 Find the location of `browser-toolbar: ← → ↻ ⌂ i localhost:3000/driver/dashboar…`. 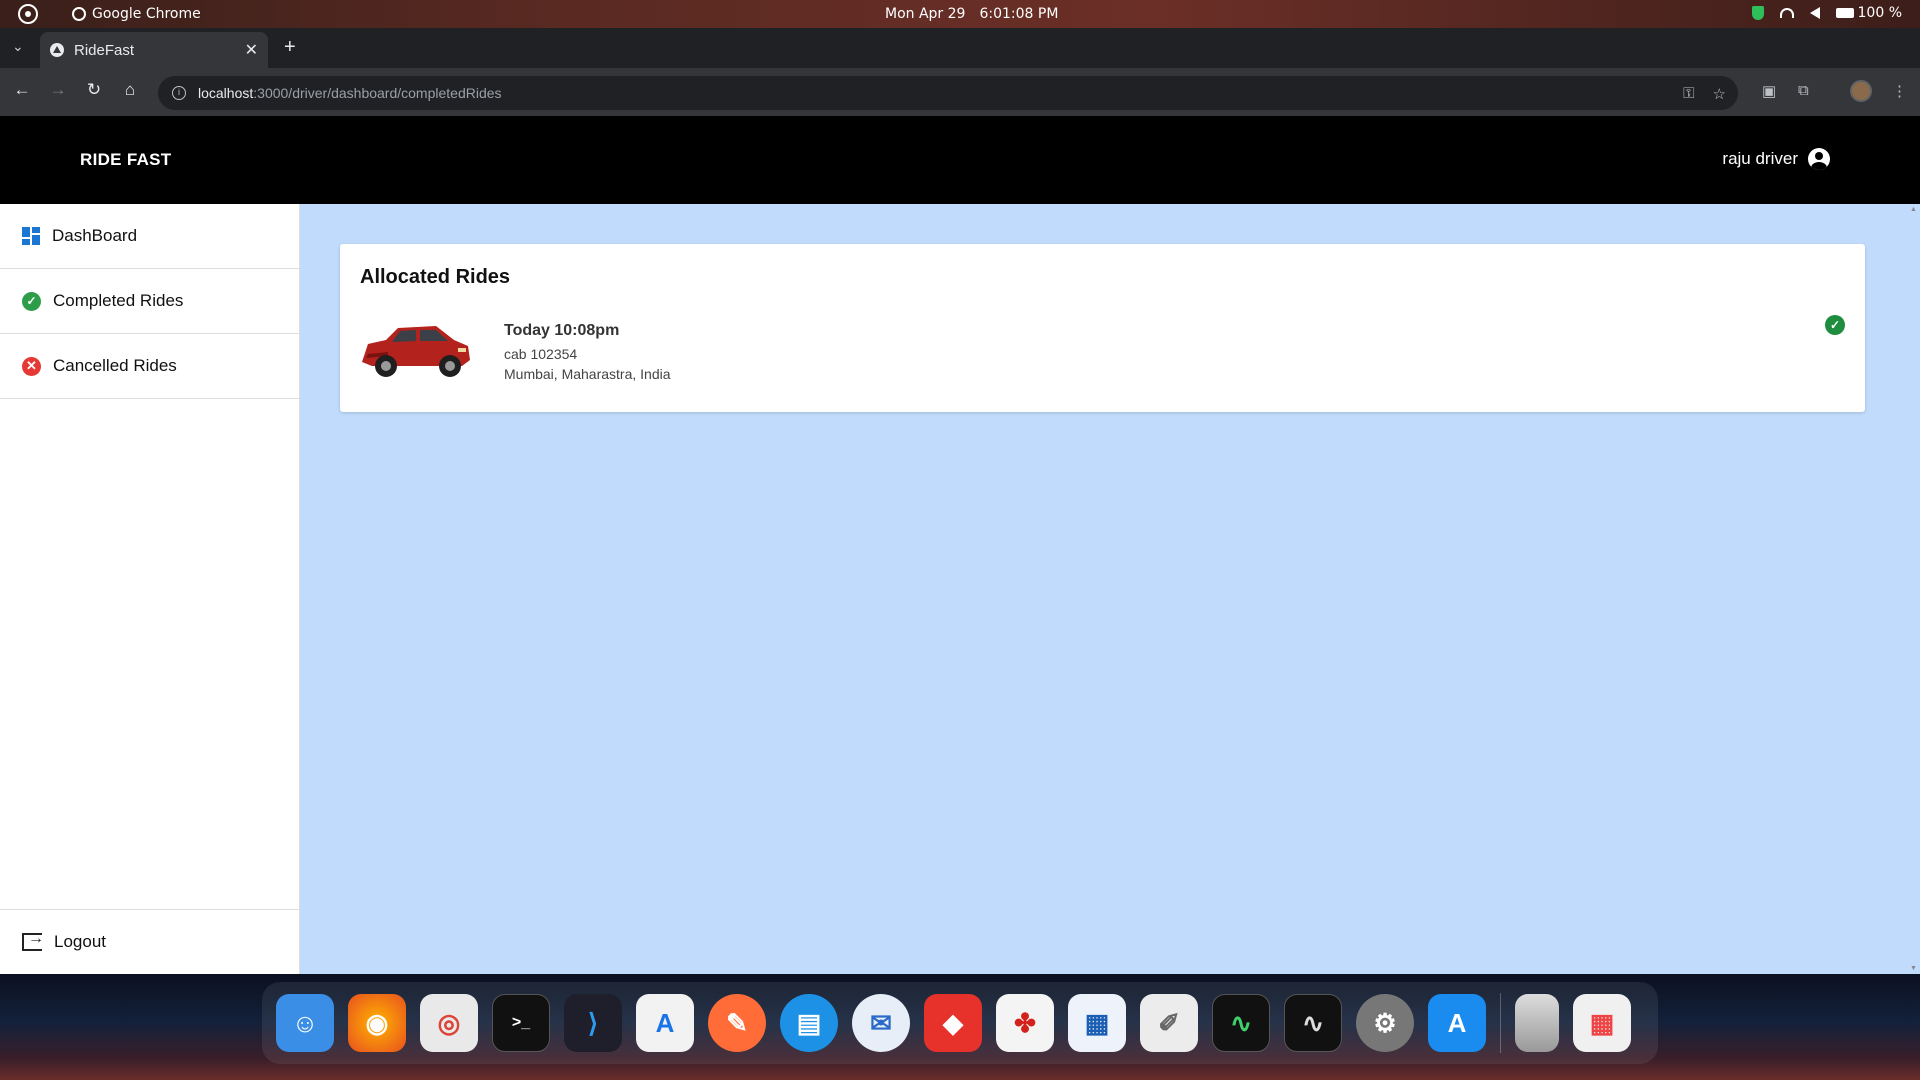

browser-toolbar: ← → ↻ ⌂ i localhost:3000/driver/dashboar… is located at coordinates (960, 92).